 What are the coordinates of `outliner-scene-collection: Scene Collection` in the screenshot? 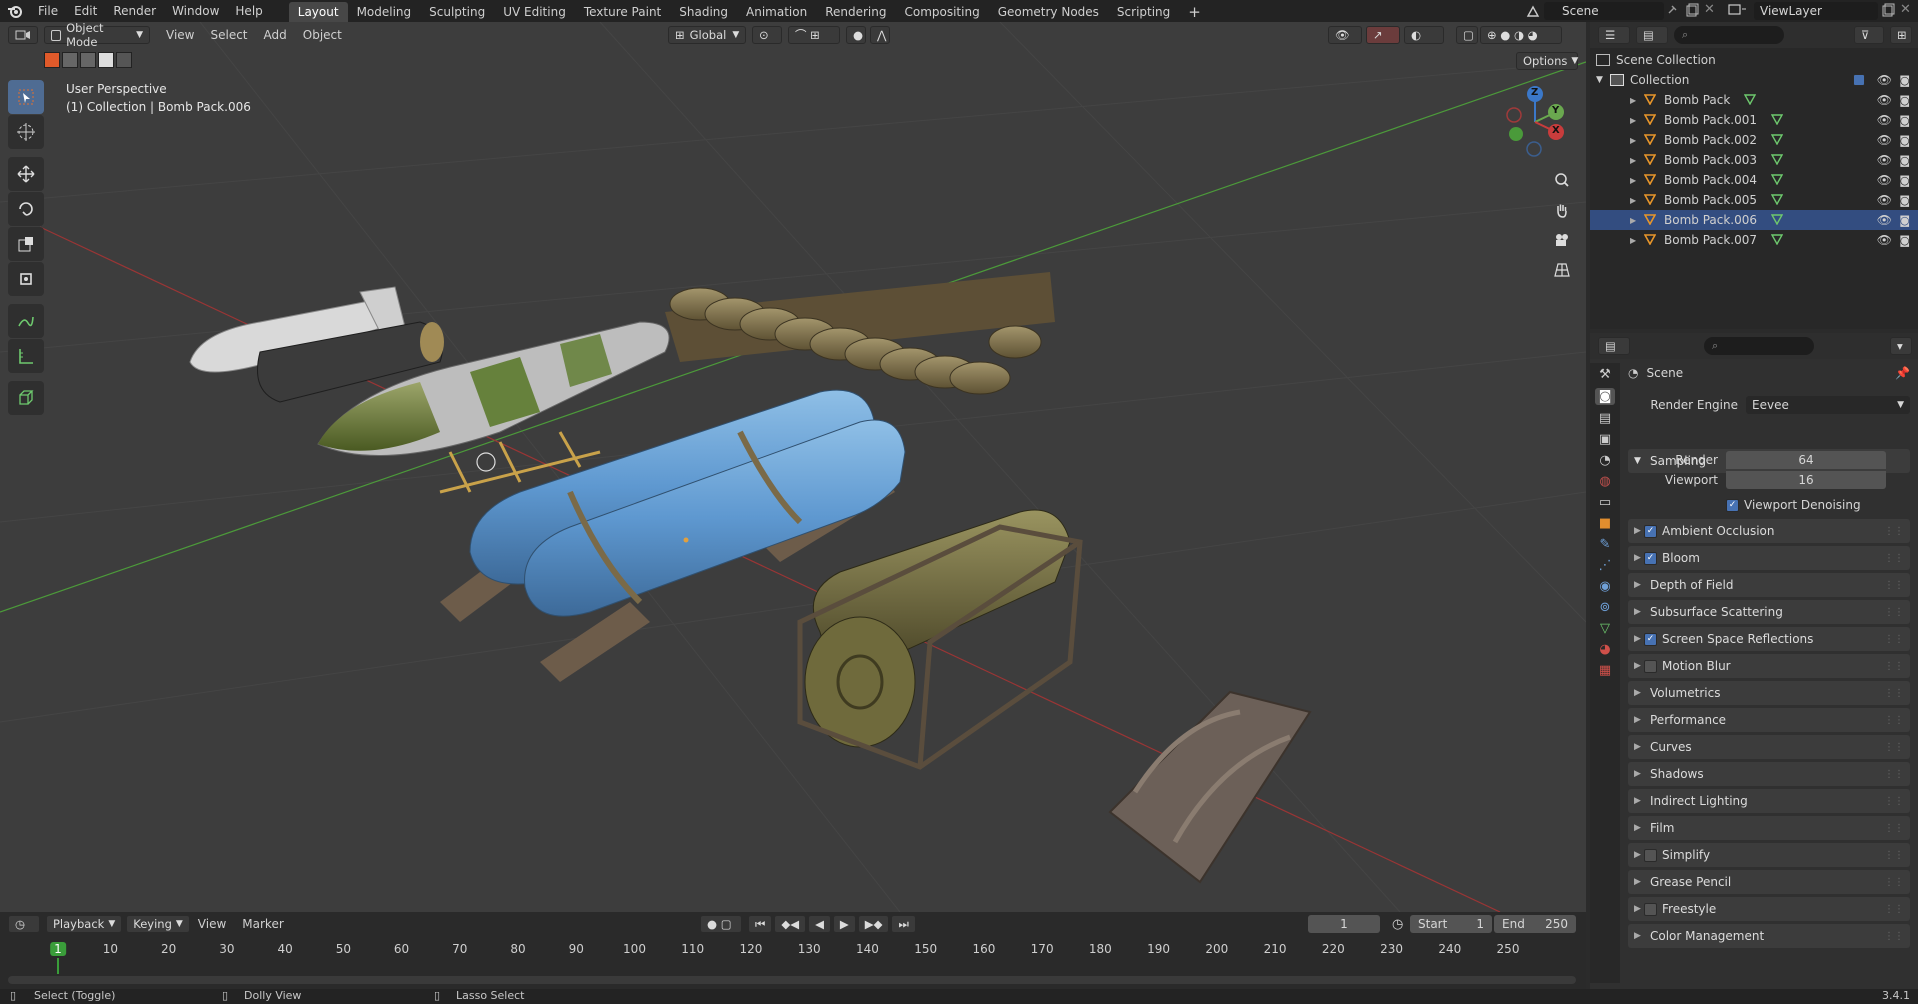 It's located at (1754, 60).